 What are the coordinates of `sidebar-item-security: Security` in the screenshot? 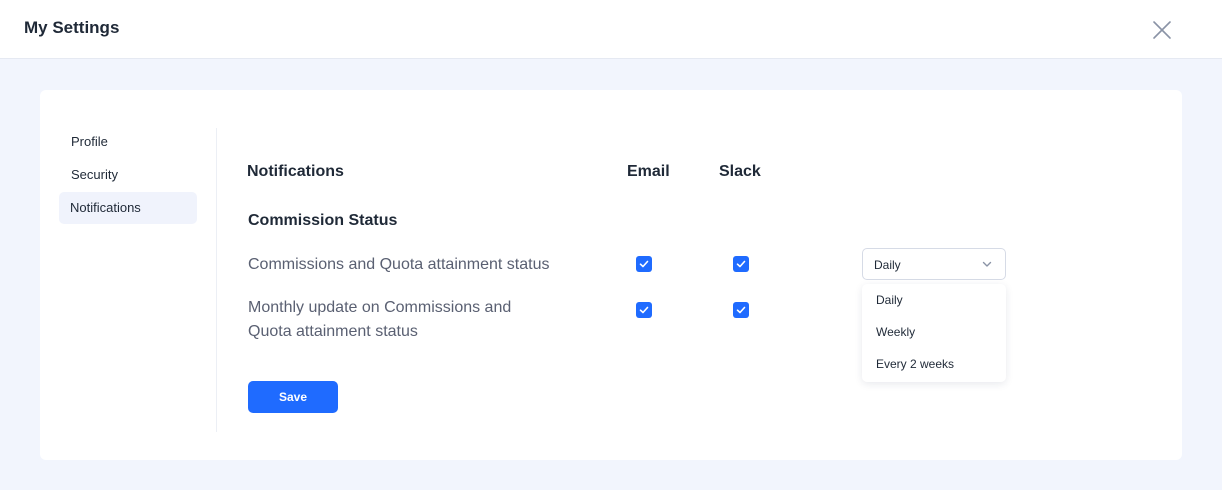 It's located at (128, 175).